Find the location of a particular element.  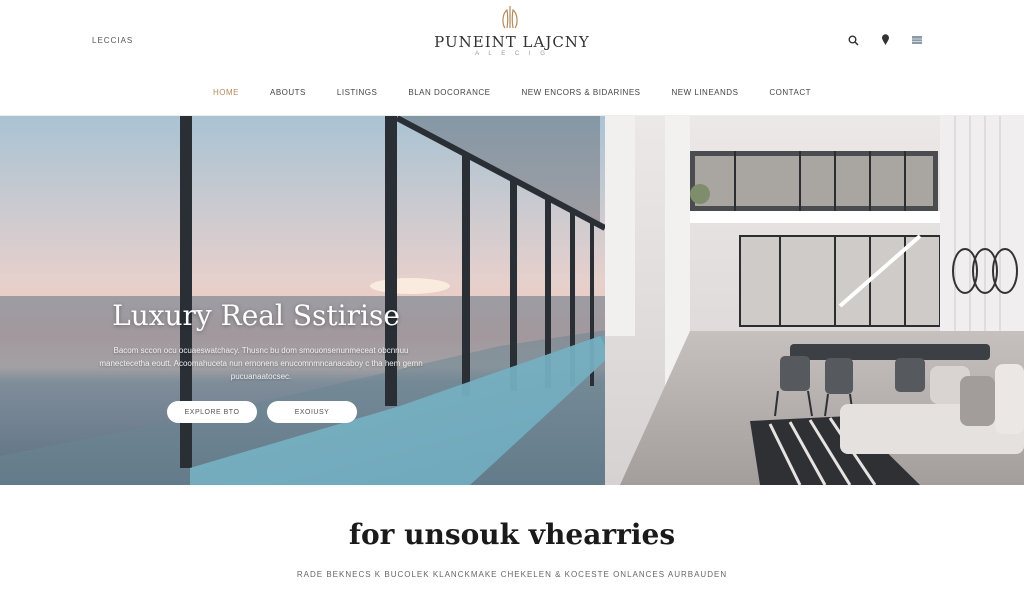

nav-item-contact: CONTACT is located at coordinates (790, 92).